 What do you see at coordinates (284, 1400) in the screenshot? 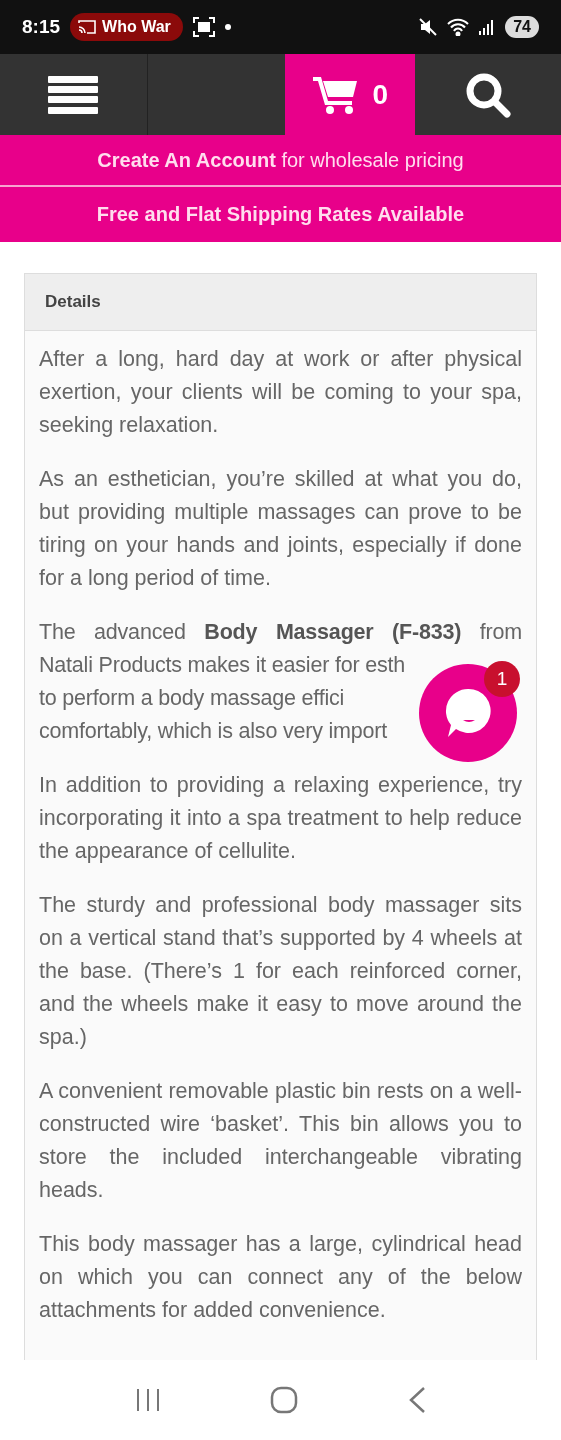
I see `home-icon` at bounding box center [284, 1400].